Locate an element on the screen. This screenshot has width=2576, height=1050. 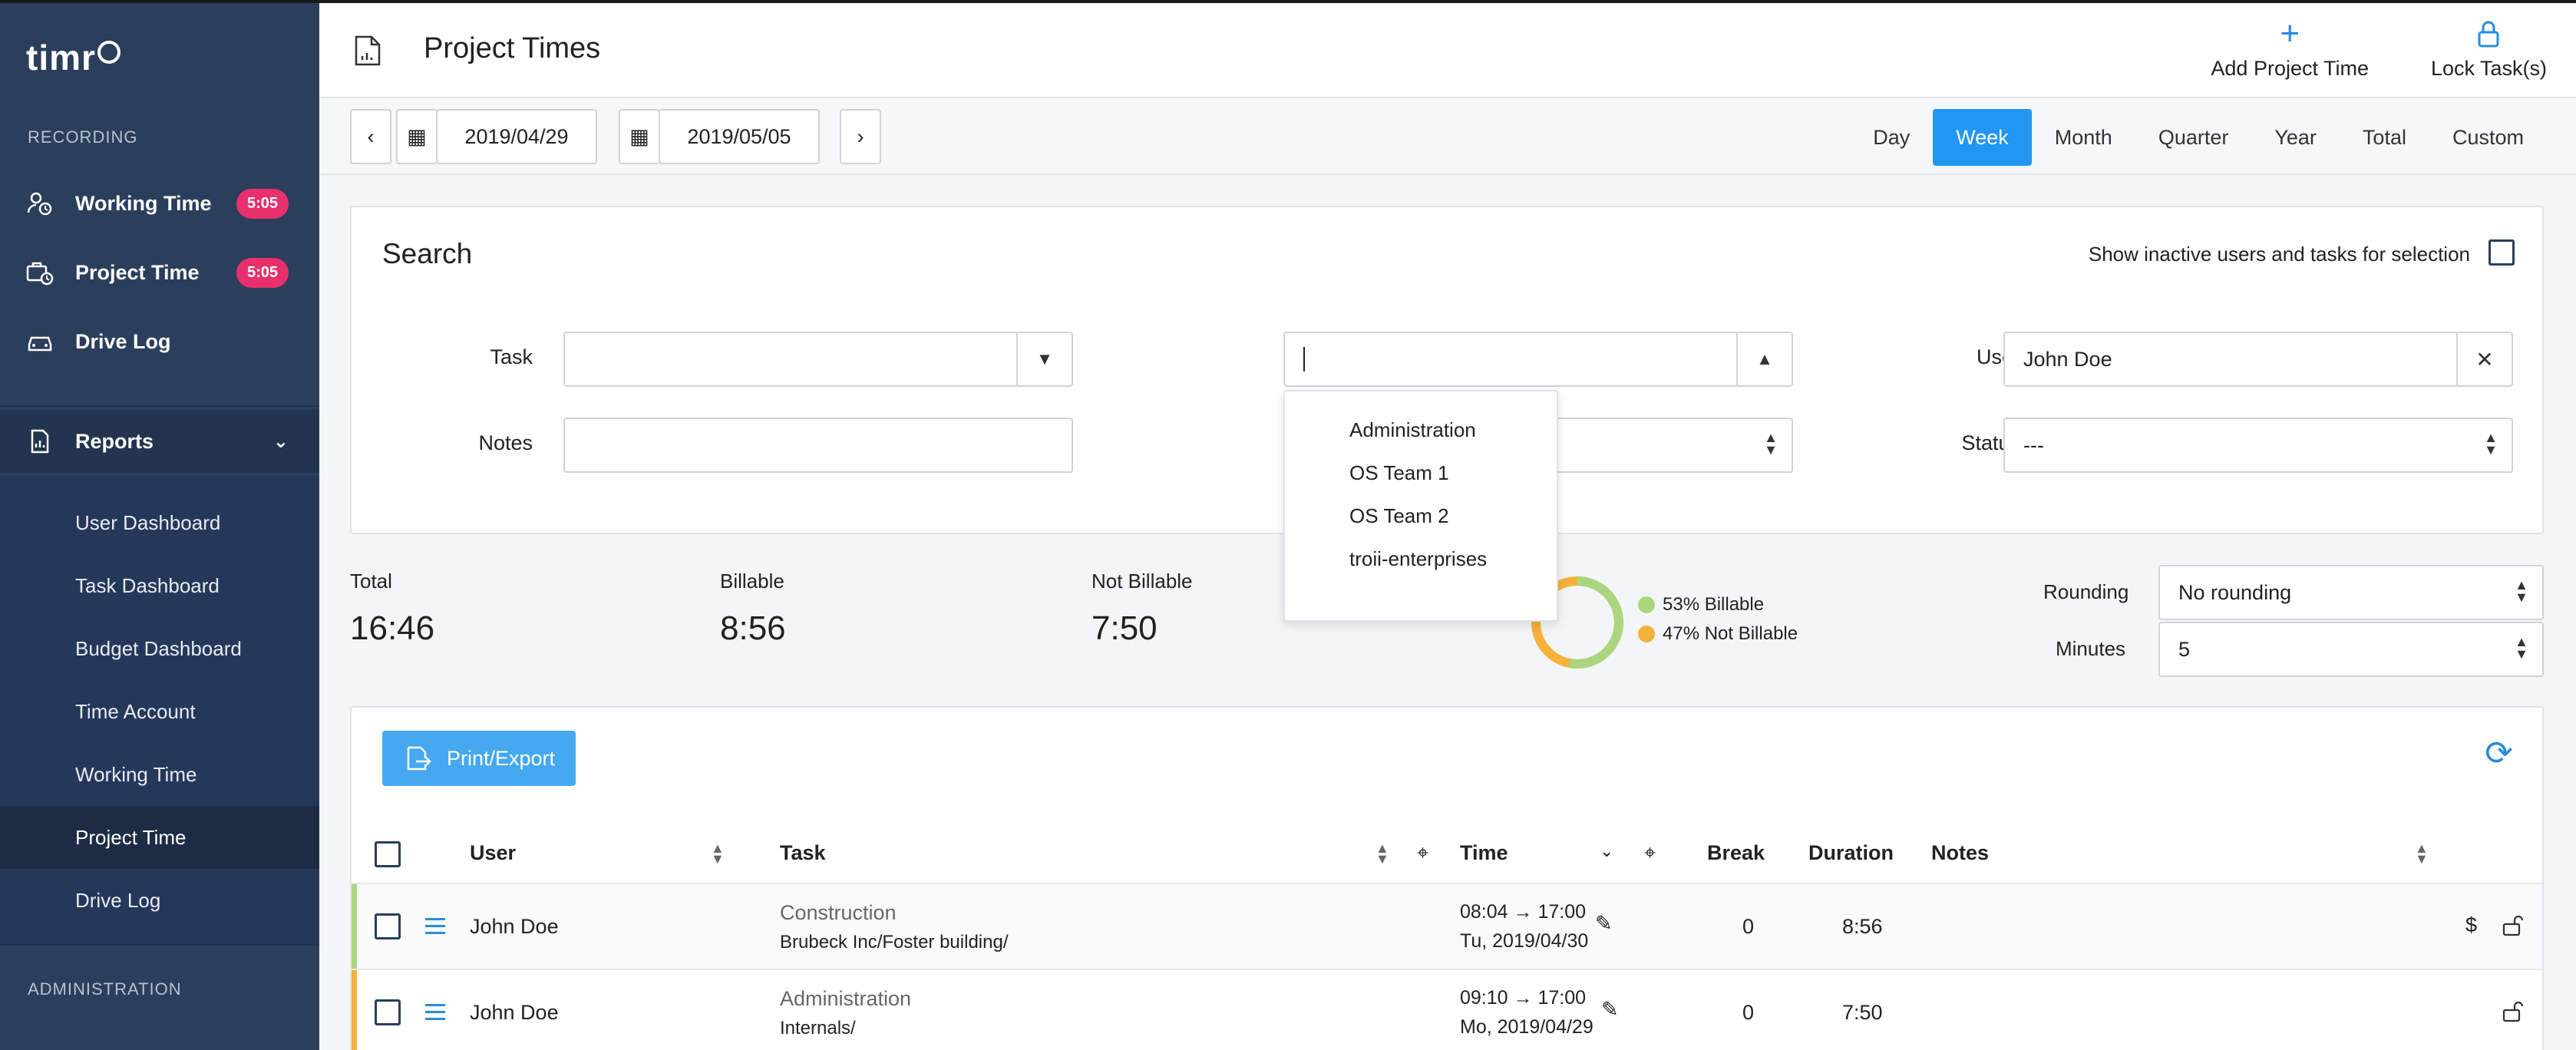
add-project-time-button: + Add Project Time is located at coordinates (2290, 48).